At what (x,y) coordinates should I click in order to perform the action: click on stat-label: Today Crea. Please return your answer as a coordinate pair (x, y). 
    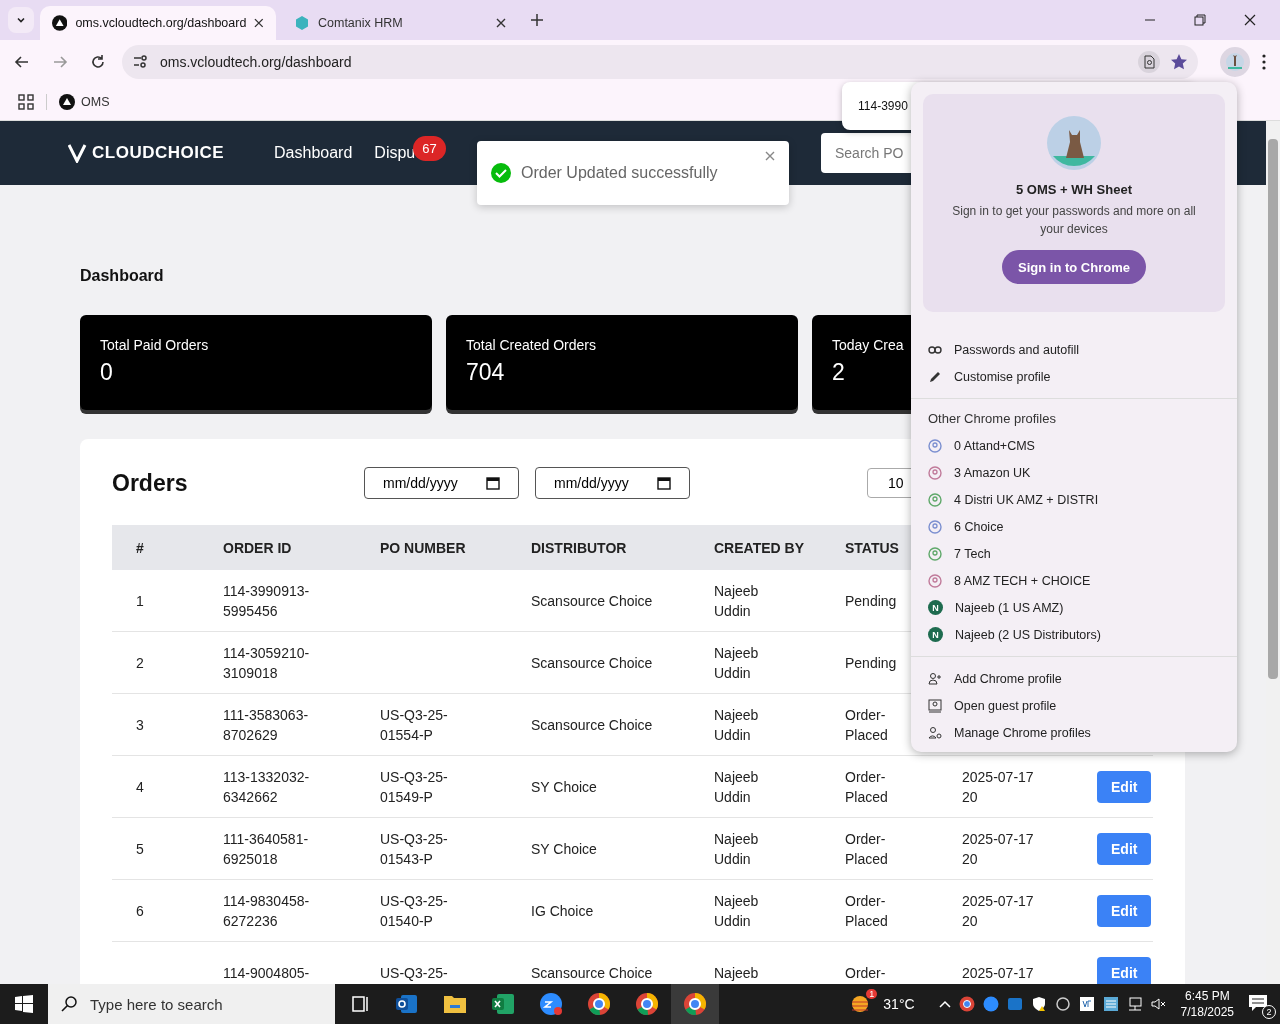
    Looking at the image, I should click on (868, 345).